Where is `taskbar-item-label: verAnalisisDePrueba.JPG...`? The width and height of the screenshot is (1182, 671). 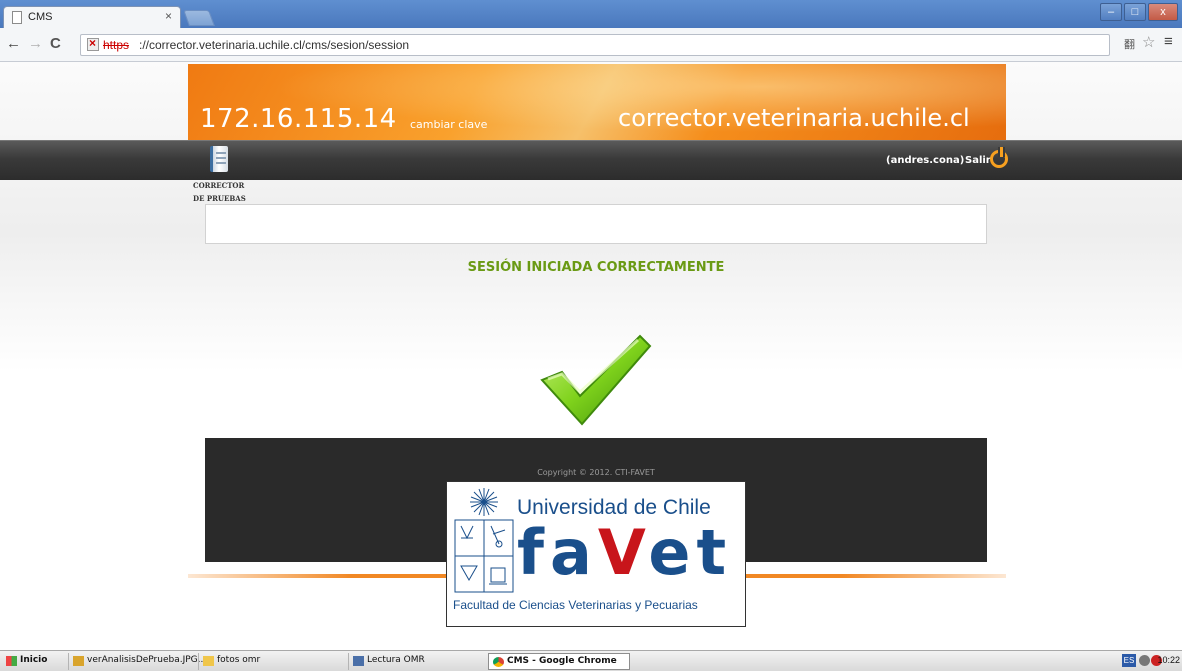
taskbar-item-label: verAnalisisDePrueba.JPG... is located at coordinates (147, 660).